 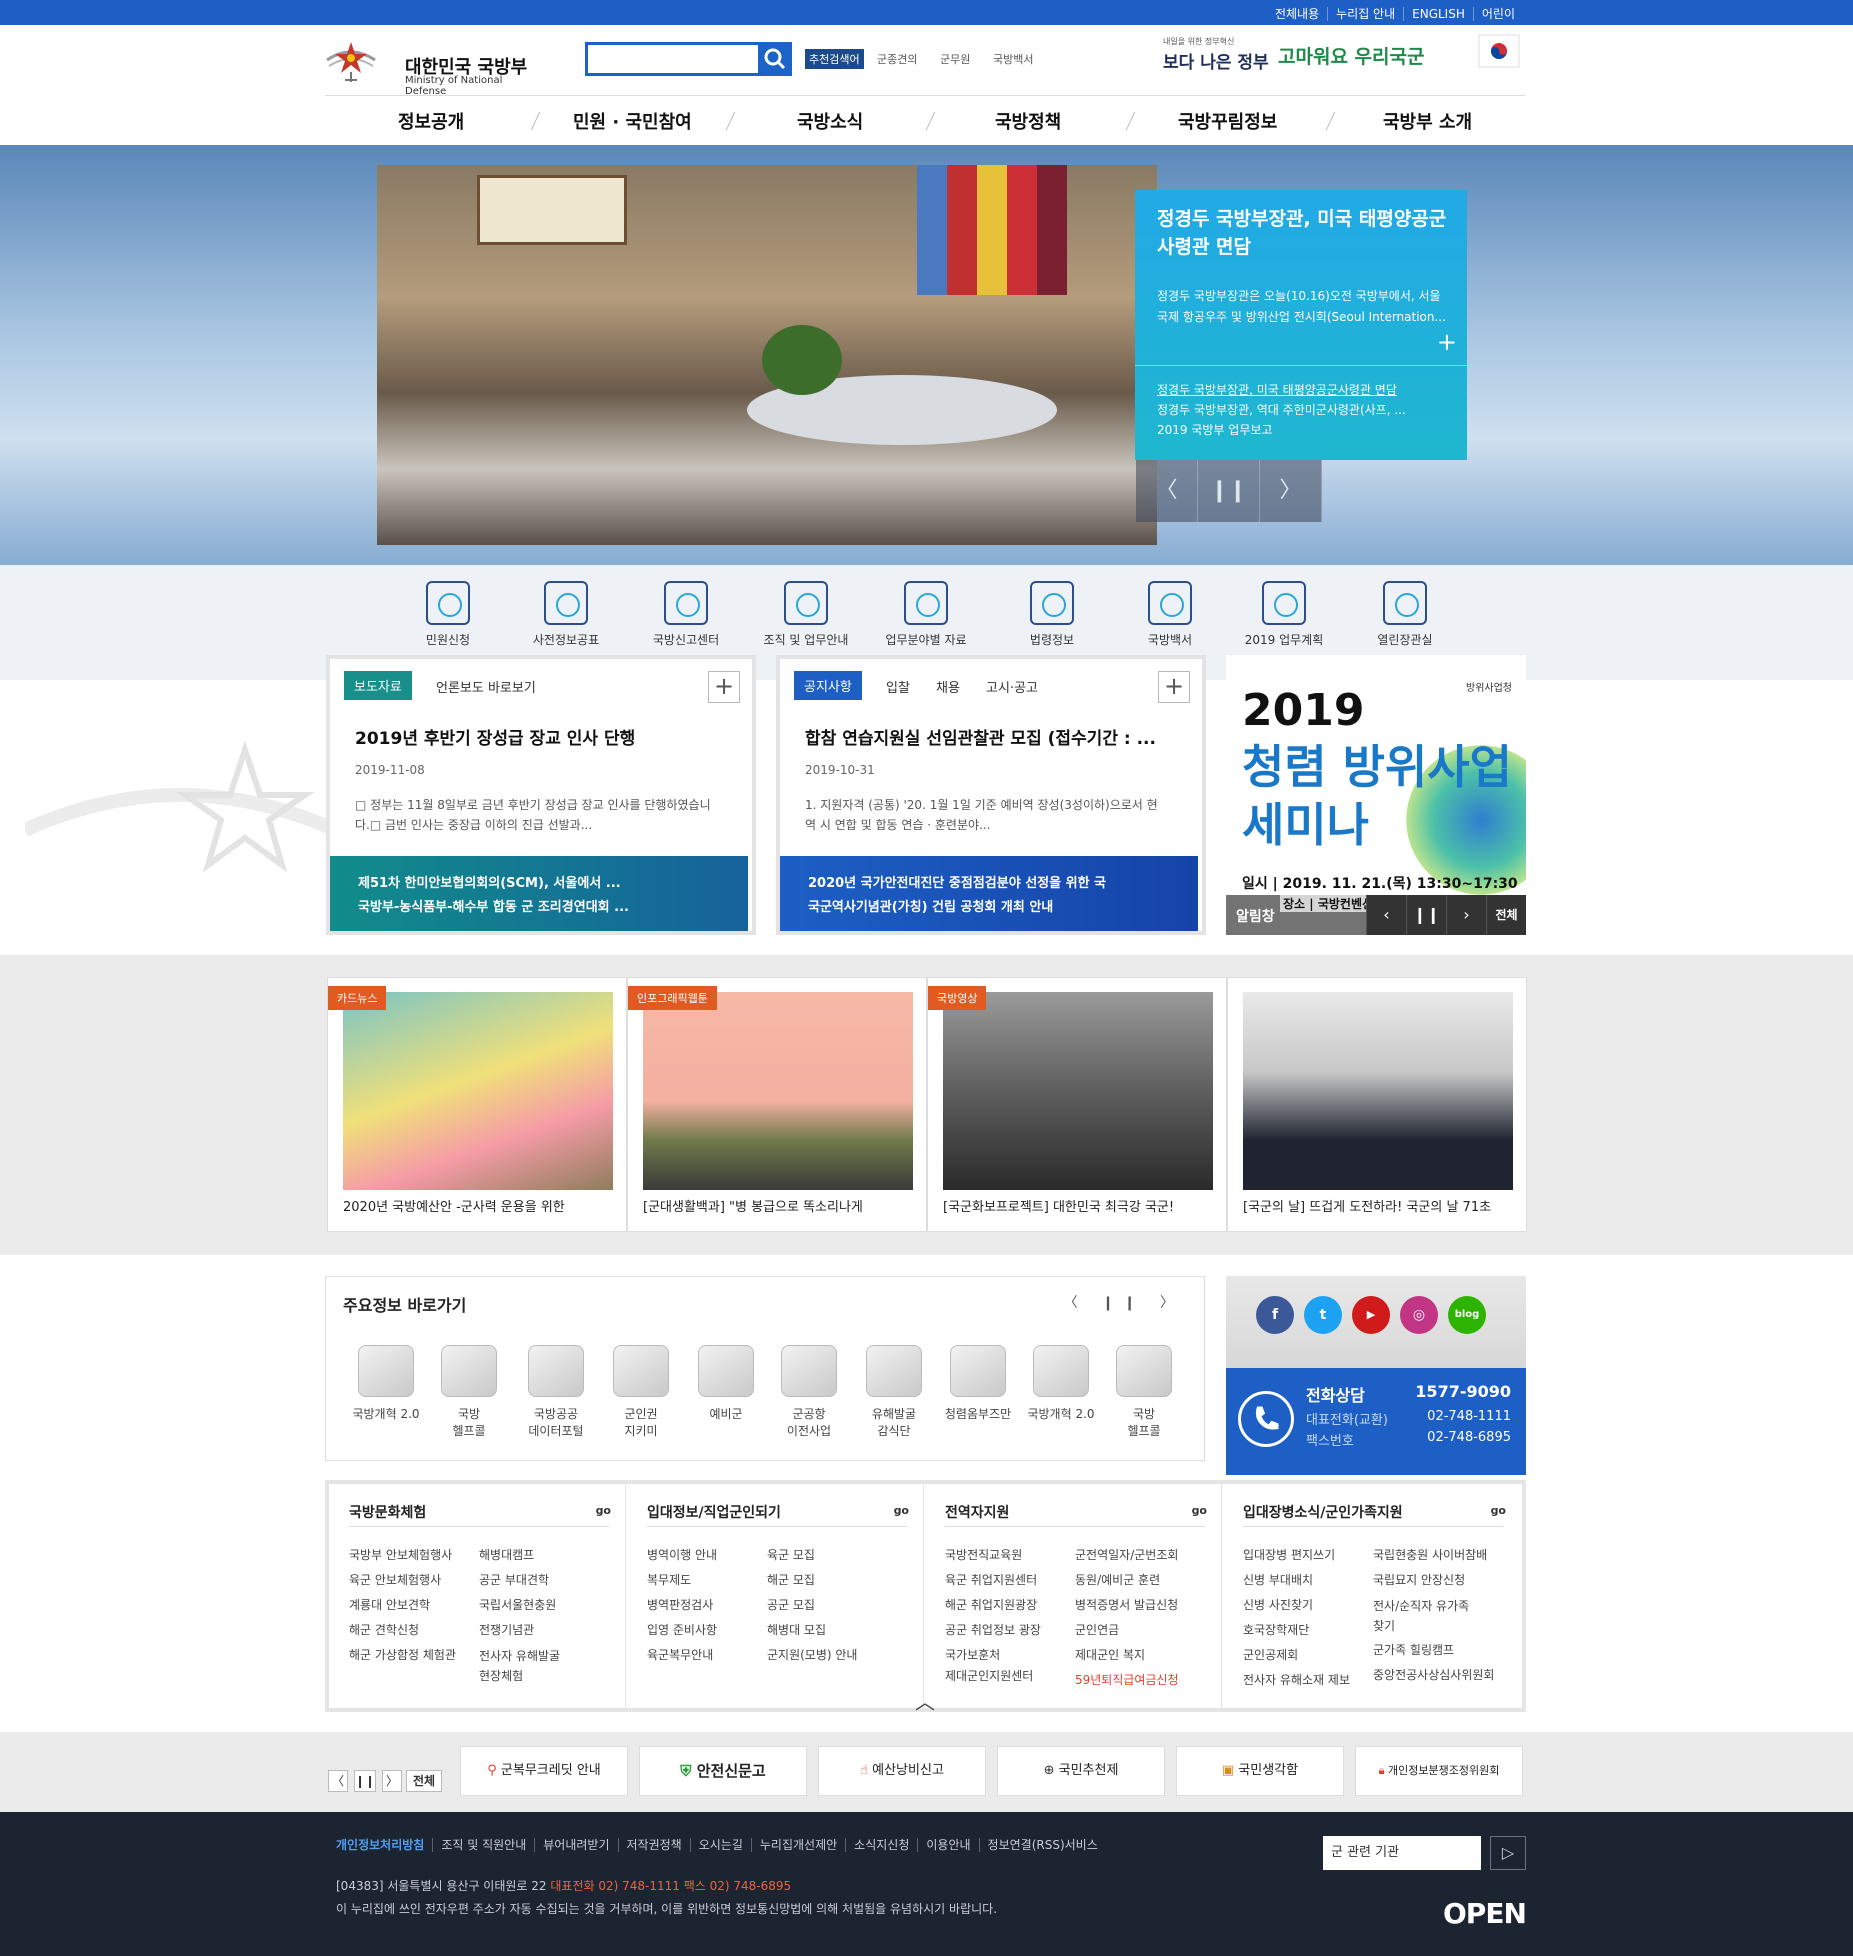 I want to click on utility-link-guide: 누리집 안내, so click(x=1365, y=14).